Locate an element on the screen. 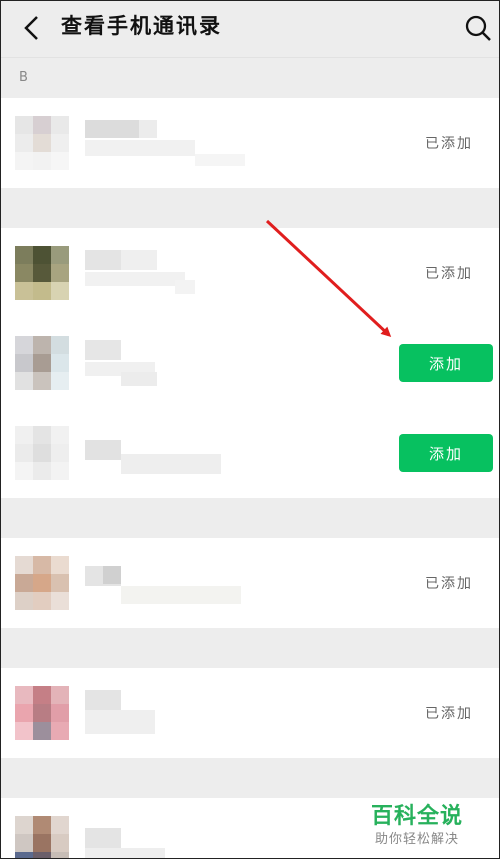  watermark-title: 百科全说 is located at coordinates (417, 816).